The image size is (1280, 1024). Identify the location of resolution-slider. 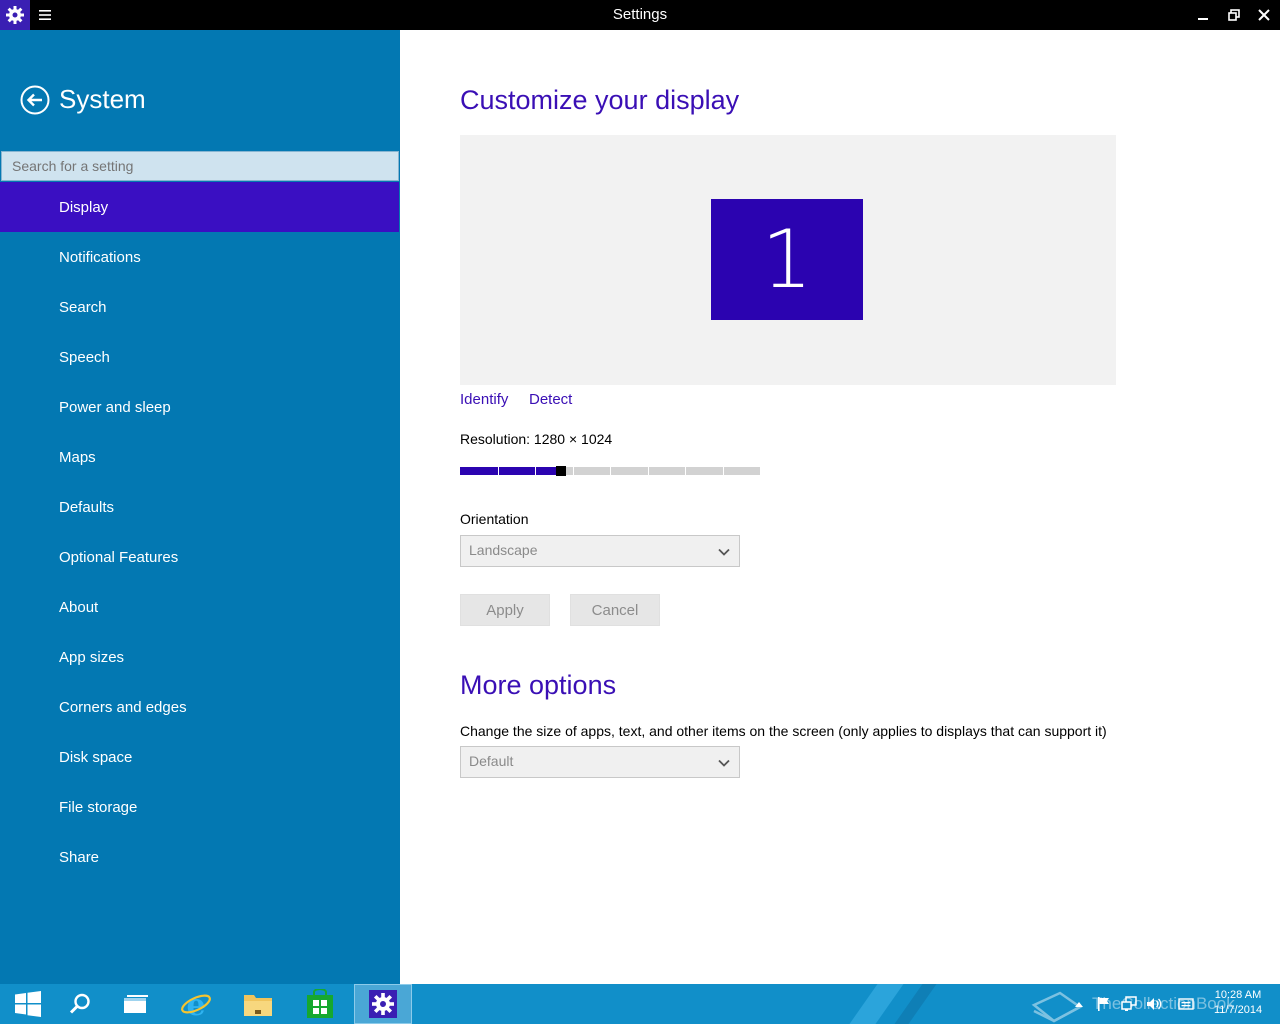
(610, 471).